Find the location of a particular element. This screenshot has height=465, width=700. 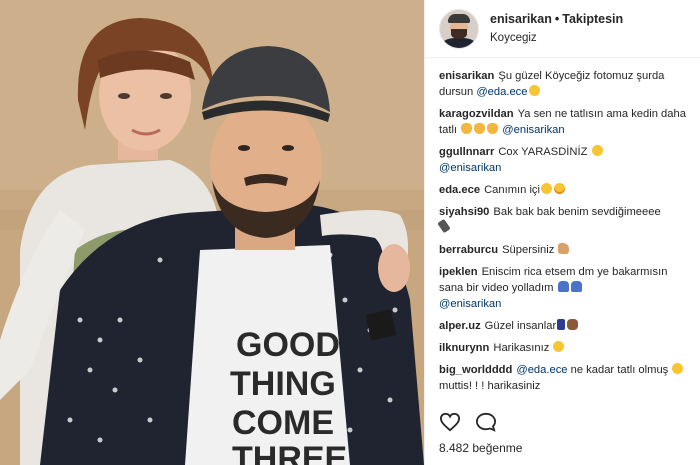

comment-text: Cox YARASDİNİZ is located at coordinates (543, 152).